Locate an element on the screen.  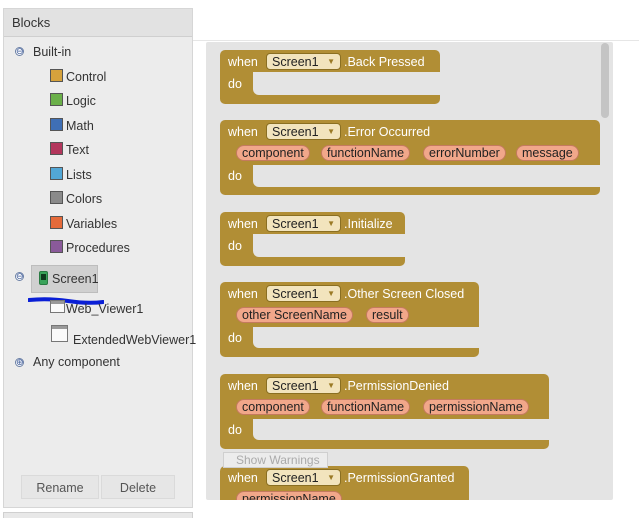
text-color-icon is located at coordinates (56, 148).